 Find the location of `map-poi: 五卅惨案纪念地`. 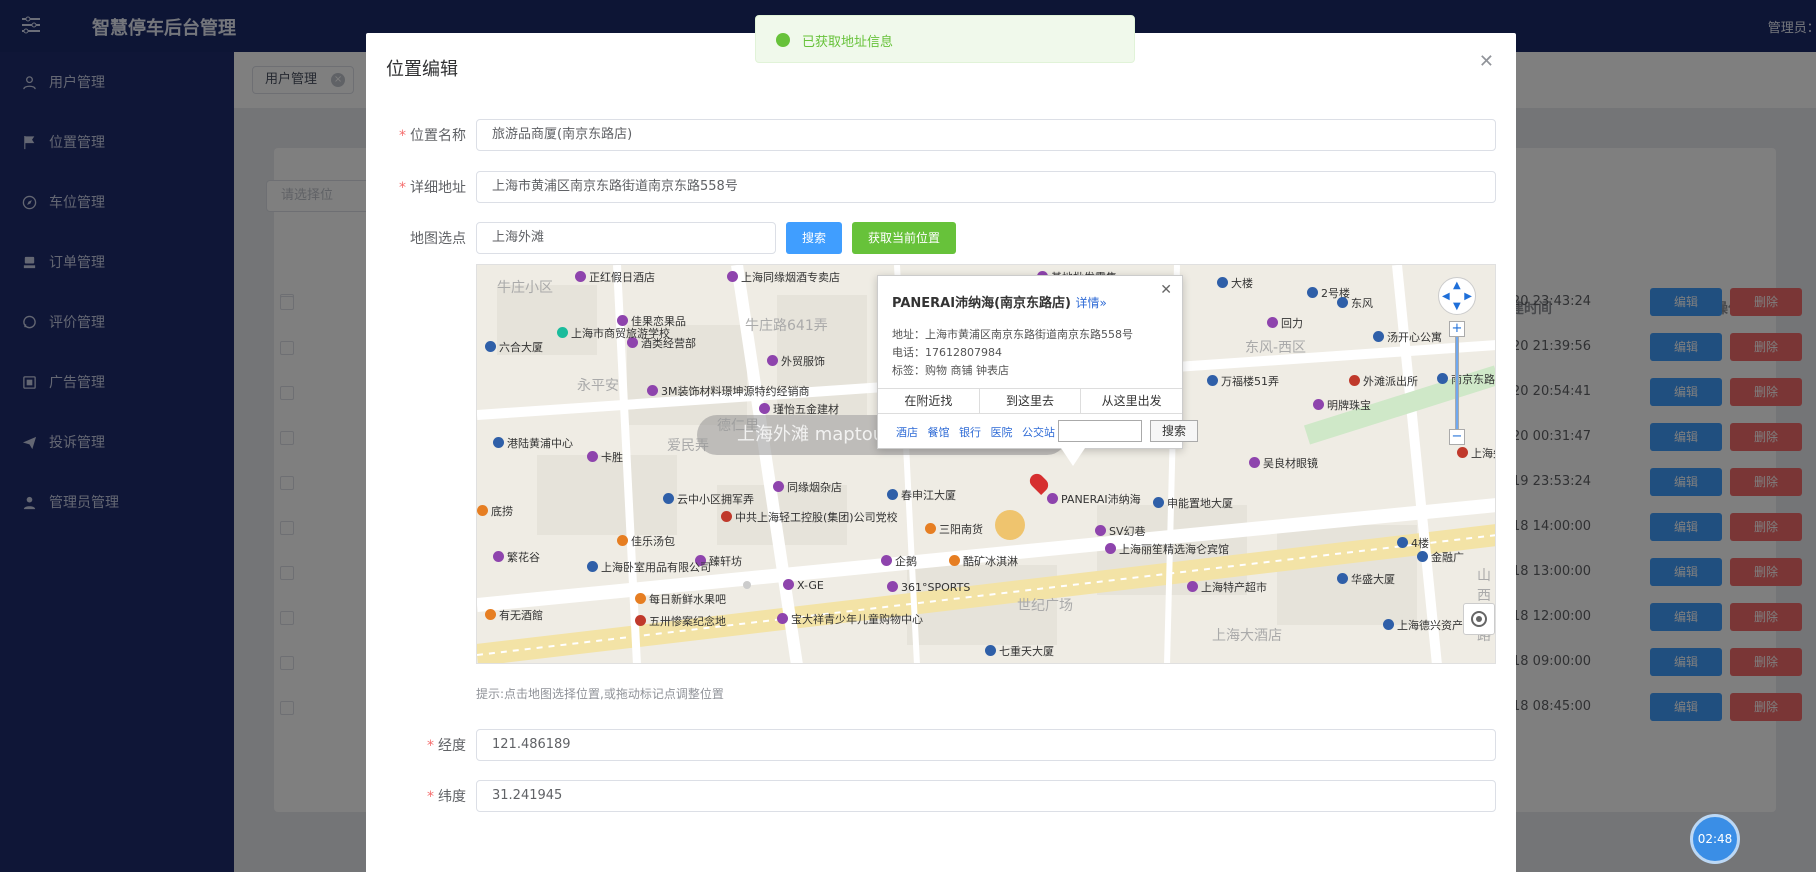

map-poi: 五卅惨案纪念地 is located at coordinates (680, 621).